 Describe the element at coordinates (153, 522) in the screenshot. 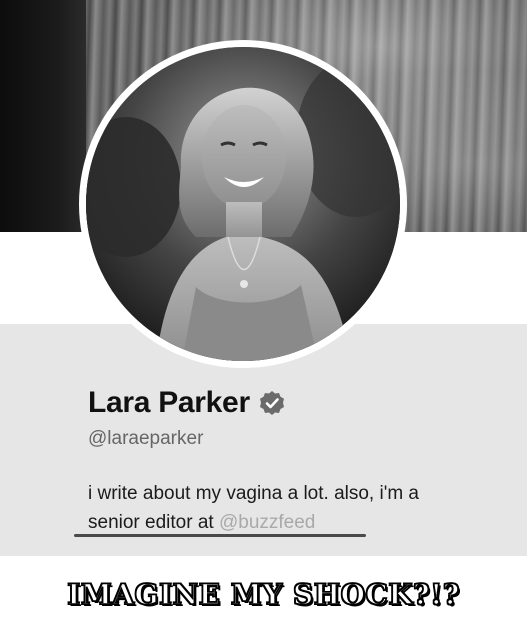

I see `bio-line-2-text: senior editor at` at that location.